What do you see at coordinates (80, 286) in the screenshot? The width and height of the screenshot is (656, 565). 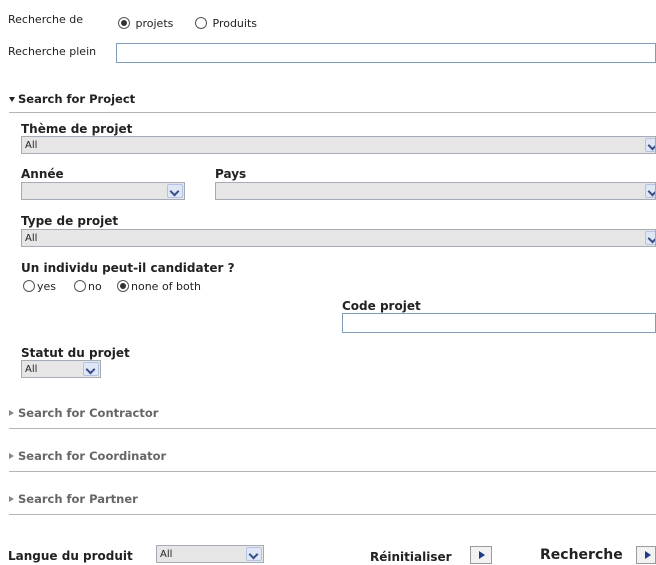 I see `radio-no-icon` at bounding box center [80, 286].